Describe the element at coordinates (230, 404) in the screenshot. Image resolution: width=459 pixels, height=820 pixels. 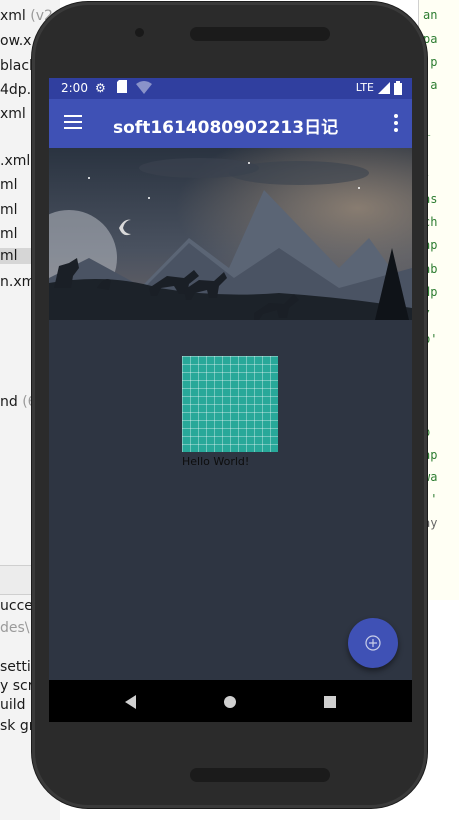
I see `grid-image-view` at that location.